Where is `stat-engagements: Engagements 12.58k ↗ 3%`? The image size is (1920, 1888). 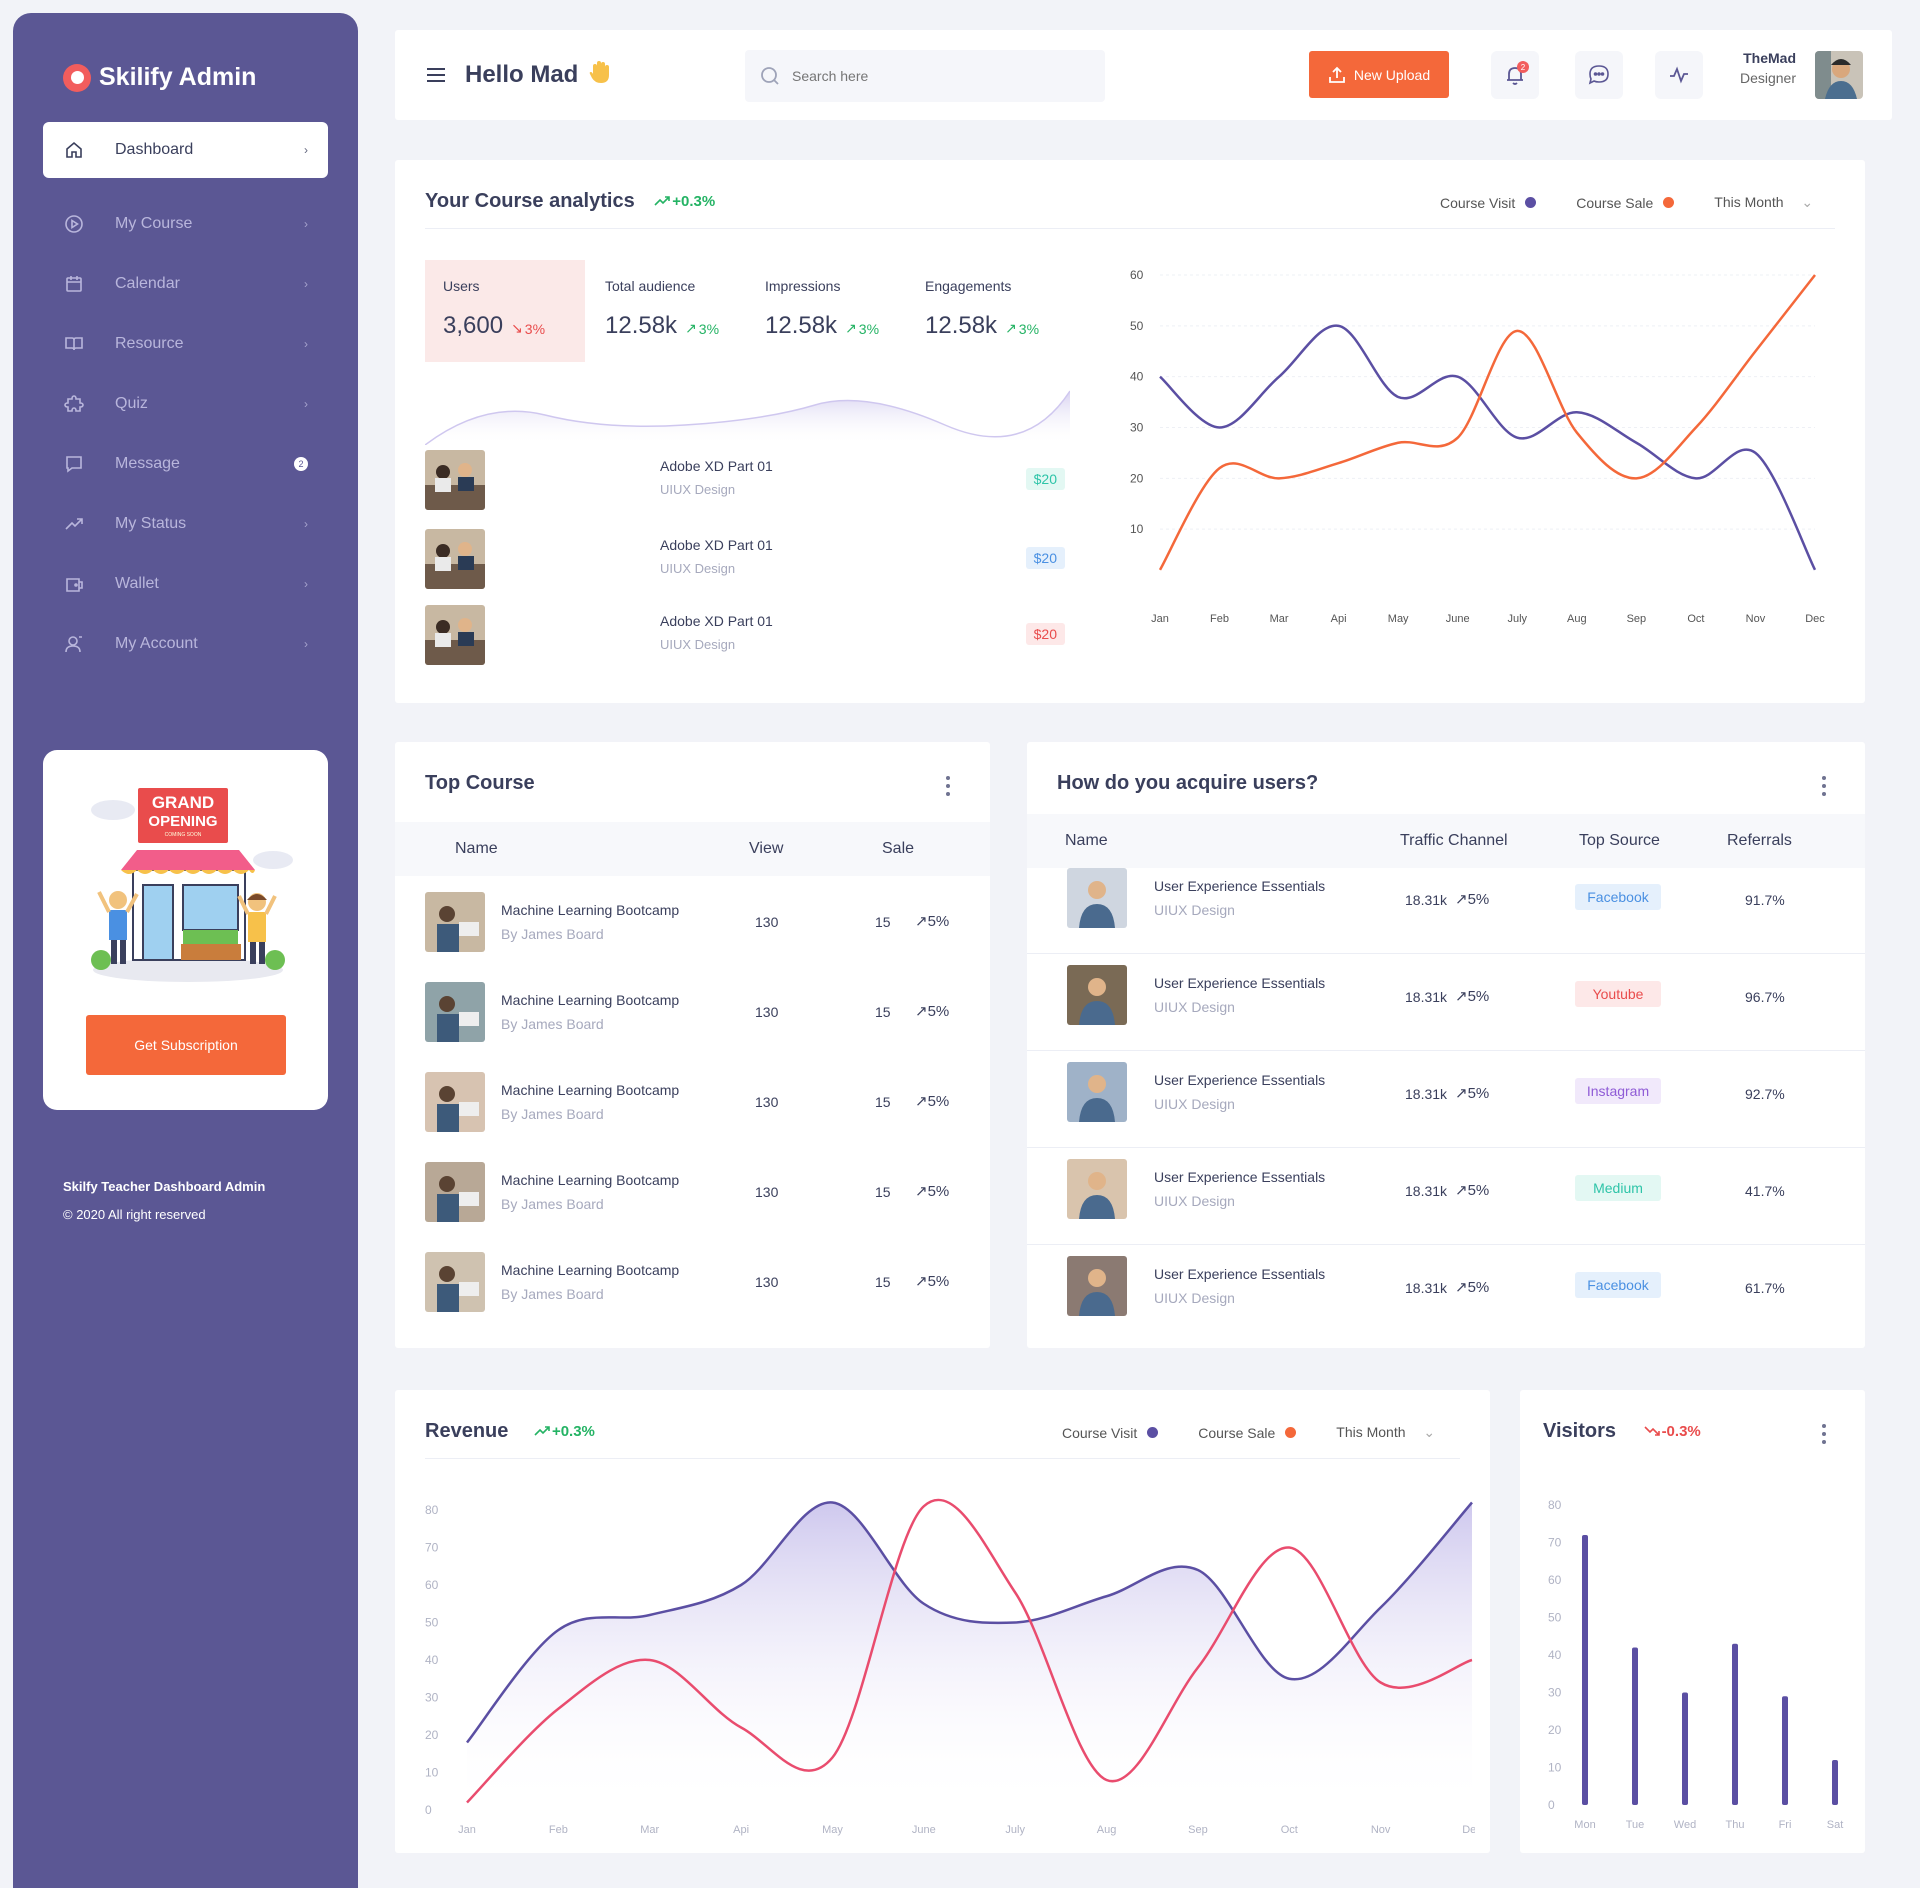
stat-engagements: Engagements 12.58k ↗ 3% is located at coordinates (987, 311).